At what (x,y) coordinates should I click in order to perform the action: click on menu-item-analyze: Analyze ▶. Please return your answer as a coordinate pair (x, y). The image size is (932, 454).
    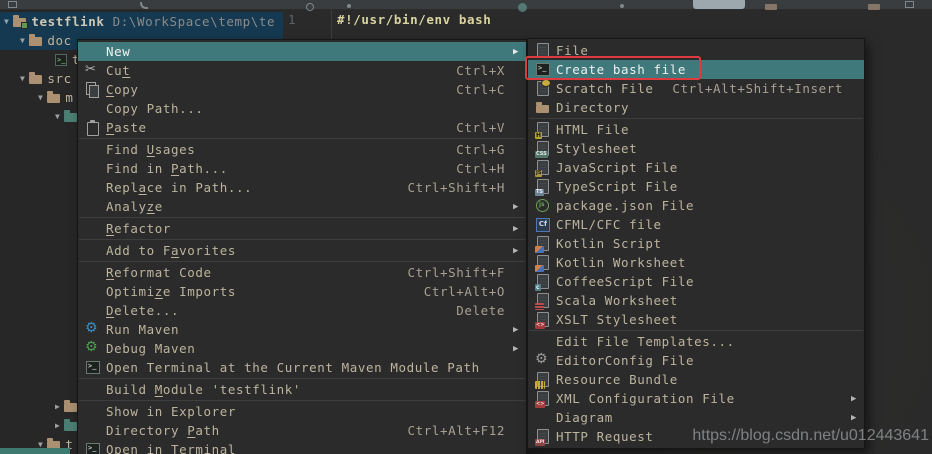
    Looking at the image, I should click on (302, 206).